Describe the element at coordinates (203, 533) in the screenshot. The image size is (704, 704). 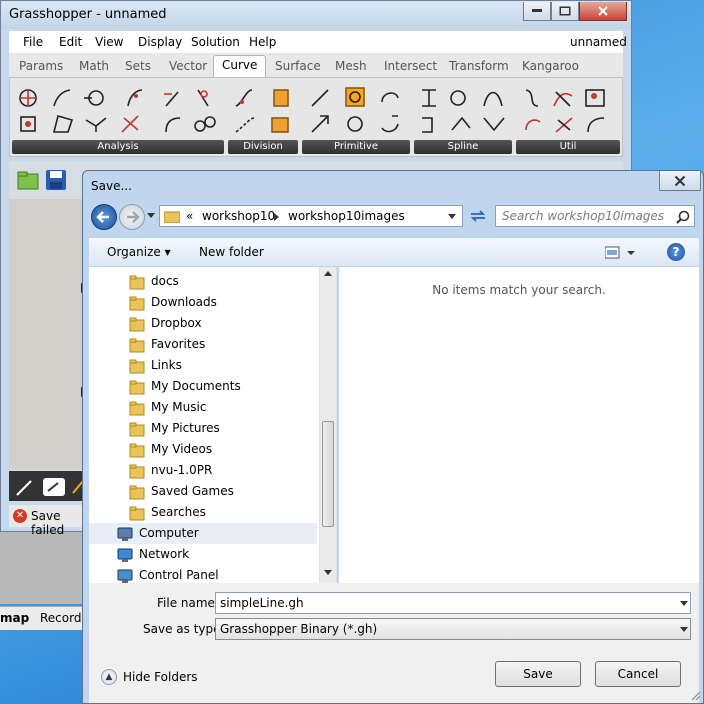
I see `nav-item-computer: Computer` at that location.